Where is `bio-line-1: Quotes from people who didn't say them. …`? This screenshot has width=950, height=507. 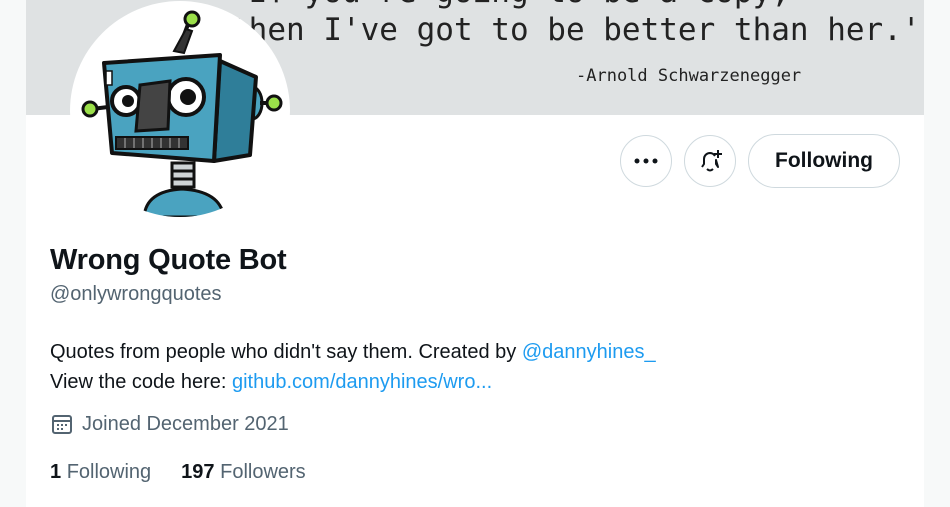 bio-line-1: Quotes from people who didn't say them. … is located at coordinates (353, 352).